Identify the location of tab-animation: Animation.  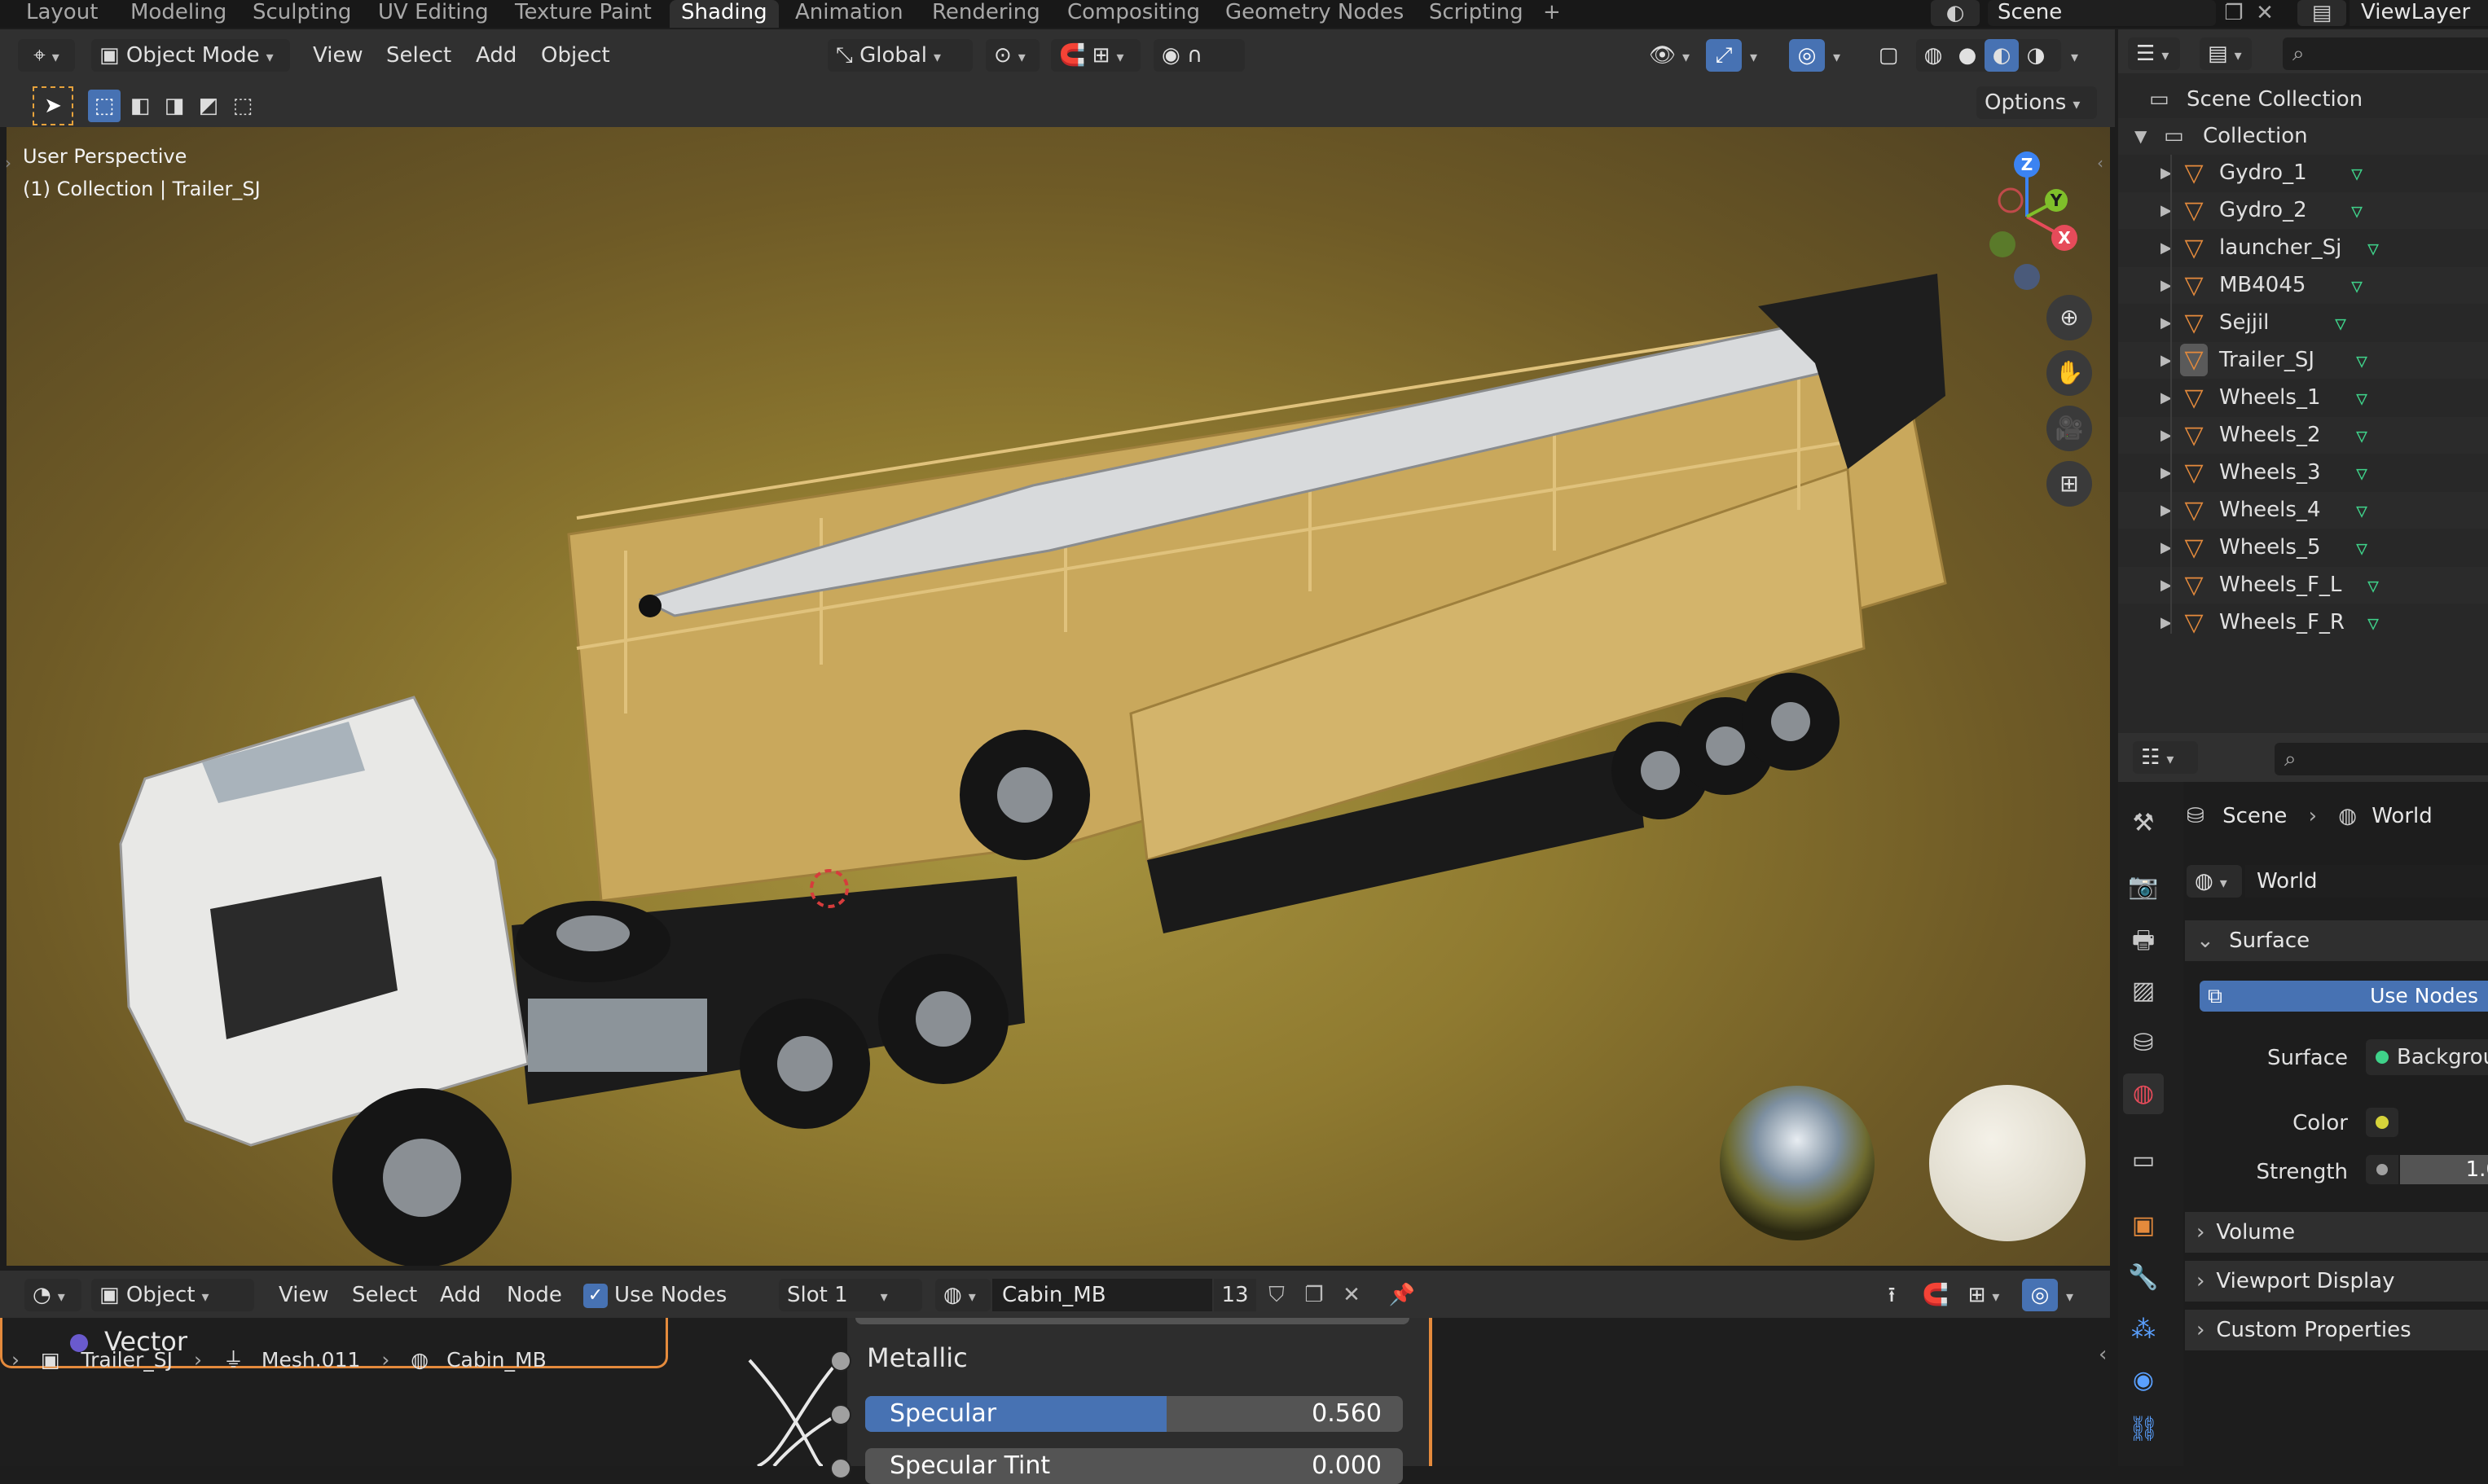
(849, 14).